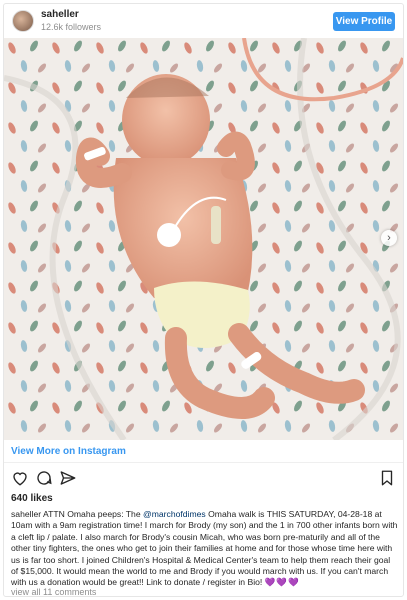  I want to click on caption-text-before: ATTN Omaha peeps: The, so click(92, 514).